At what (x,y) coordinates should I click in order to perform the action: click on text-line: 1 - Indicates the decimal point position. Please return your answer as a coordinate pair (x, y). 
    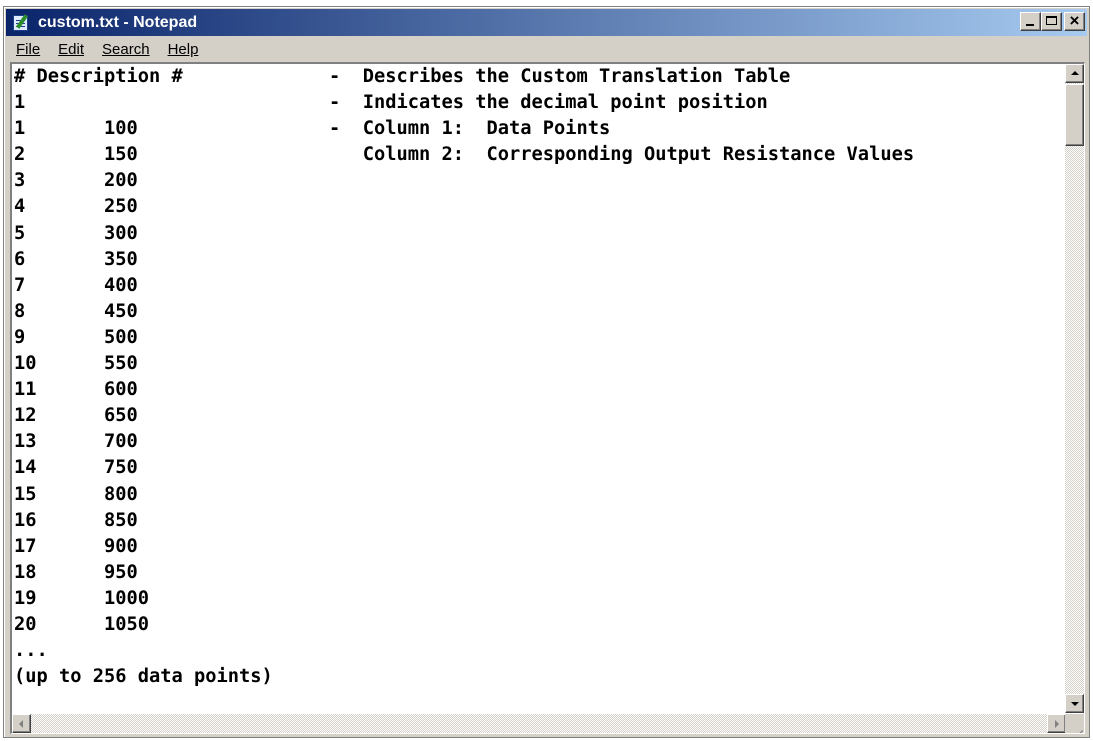
    Looking at the image, I should click on (391, 102).